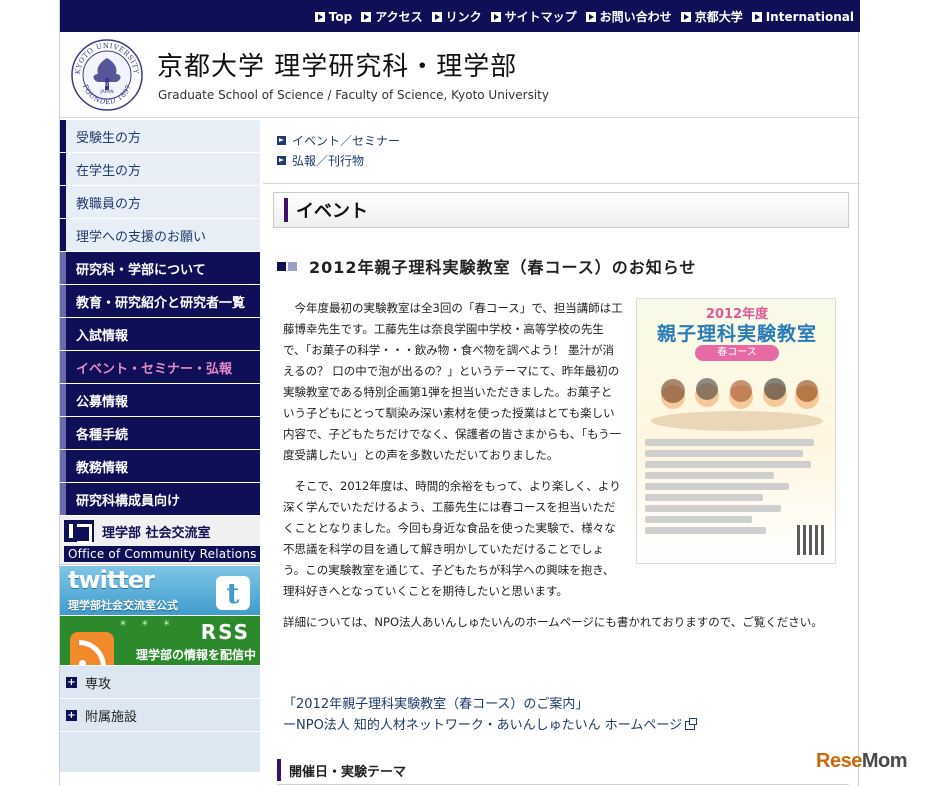 This screenshot has width=927, height=786. What do you see at coordinates (160, 433) in the screenshot?
I see `sidebar-main-item-5: 各種手続` at bounding box center [160, 433].